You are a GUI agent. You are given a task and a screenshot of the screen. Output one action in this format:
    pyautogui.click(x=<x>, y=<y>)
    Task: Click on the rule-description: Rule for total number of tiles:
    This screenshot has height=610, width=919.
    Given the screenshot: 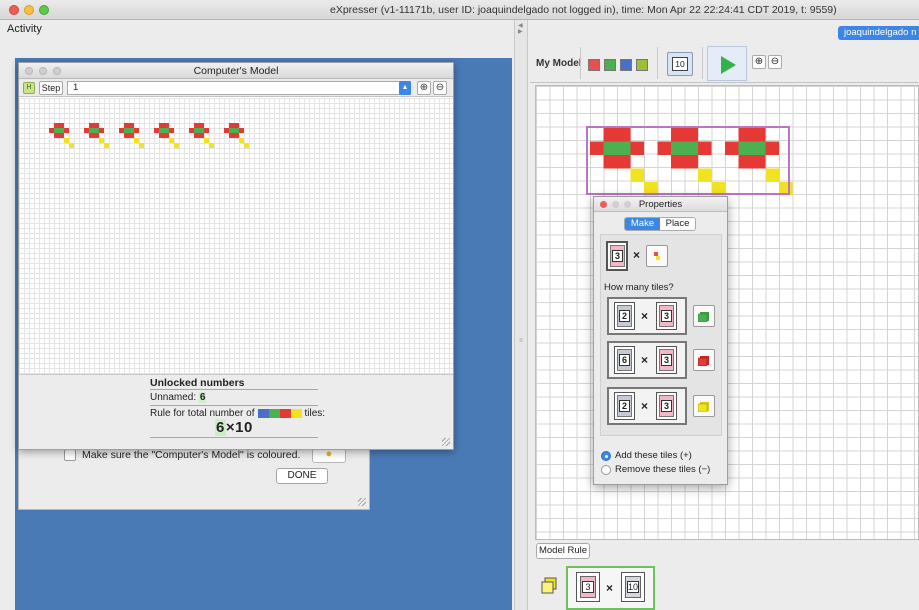 What is the action you would take?
    pyautogui.click(x=237, y=413)
    